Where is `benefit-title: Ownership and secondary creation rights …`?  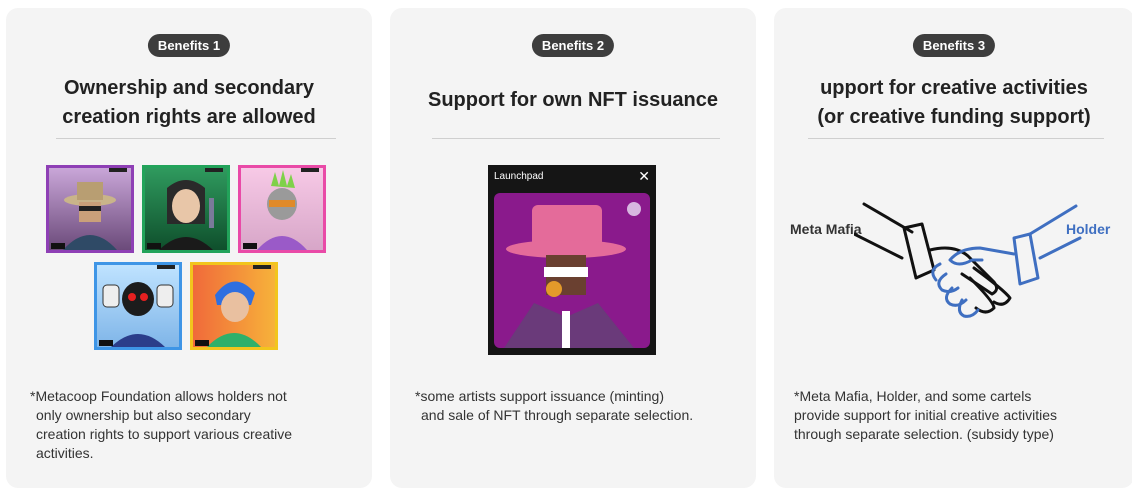
benefit-title: Ownership and secondary creation rights … is located at coordinates (189, 103).